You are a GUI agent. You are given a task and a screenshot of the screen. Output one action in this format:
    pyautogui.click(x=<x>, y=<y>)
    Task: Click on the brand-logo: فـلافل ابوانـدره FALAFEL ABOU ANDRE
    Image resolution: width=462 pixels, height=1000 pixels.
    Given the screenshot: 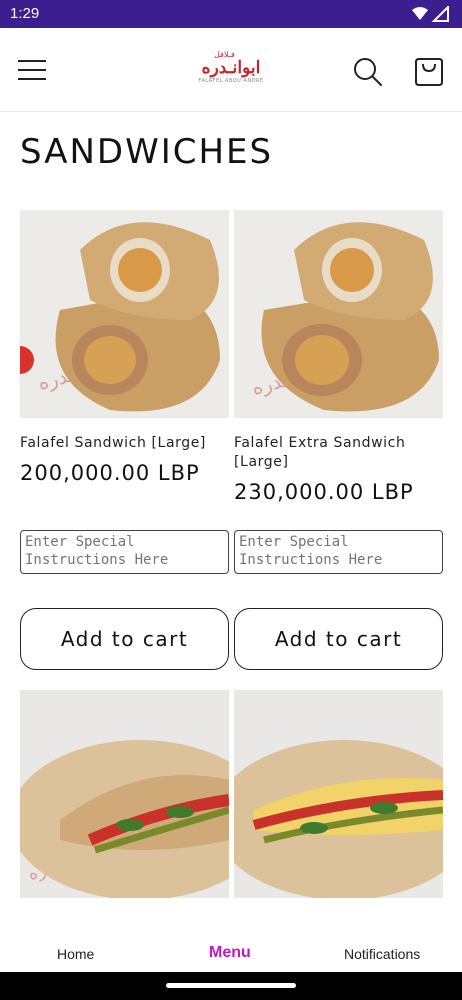 What is the action you would take?
    pyautogui.click(x=231, y=70)
    